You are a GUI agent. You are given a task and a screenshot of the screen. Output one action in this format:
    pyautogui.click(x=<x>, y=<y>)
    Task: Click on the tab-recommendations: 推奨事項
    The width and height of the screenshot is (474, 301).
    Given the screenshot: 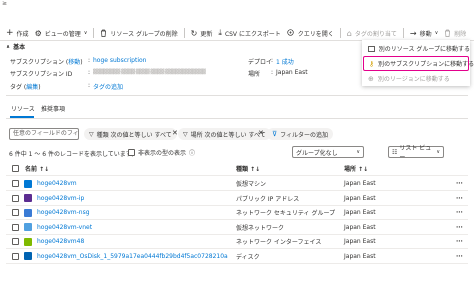 What is the action you would take?
    pyautogui.click(x=53, y=108)
    